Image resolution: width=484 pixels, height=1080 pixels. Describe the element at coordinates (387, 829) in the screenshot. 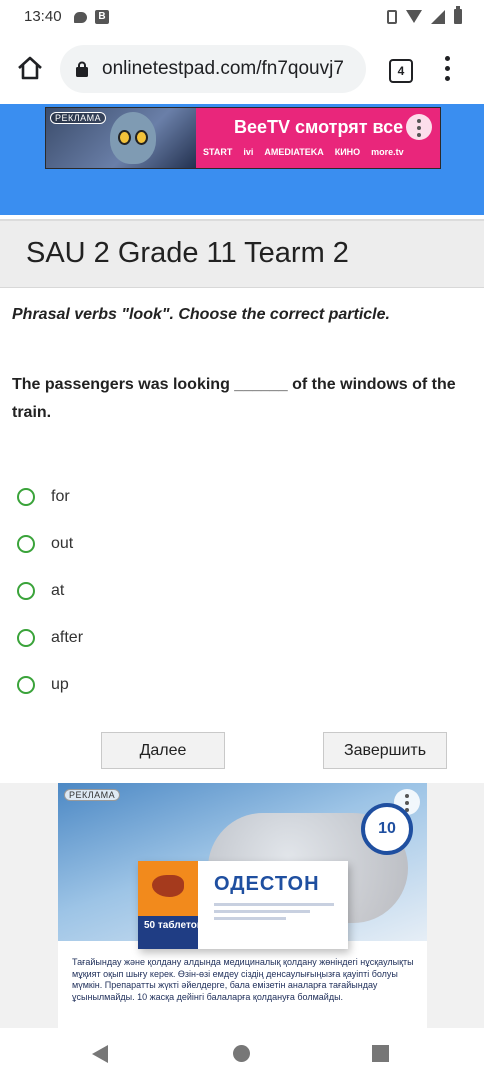

I see `anniversary-badge: 10` at that location.